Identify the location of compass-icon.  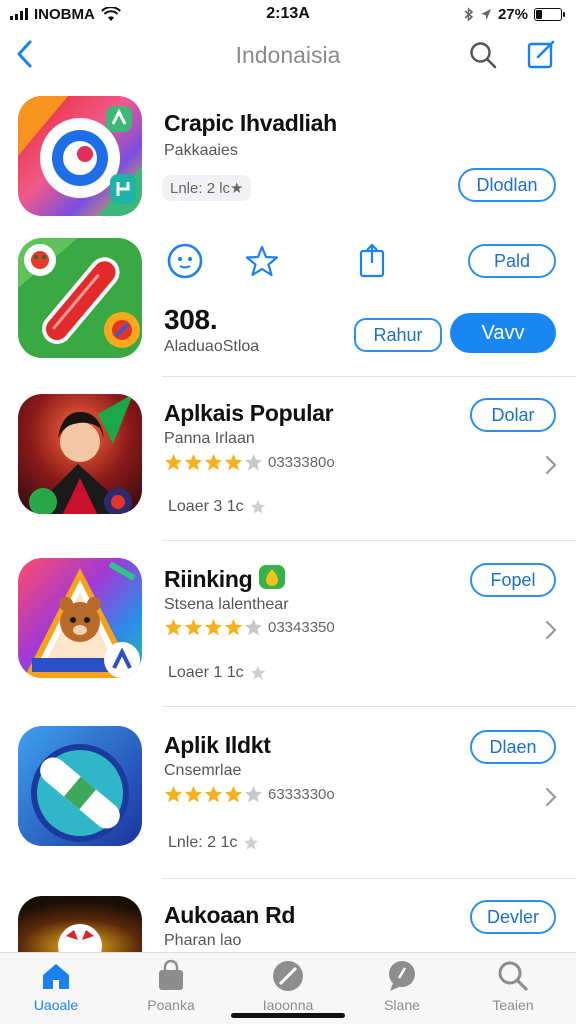
(288, 976).